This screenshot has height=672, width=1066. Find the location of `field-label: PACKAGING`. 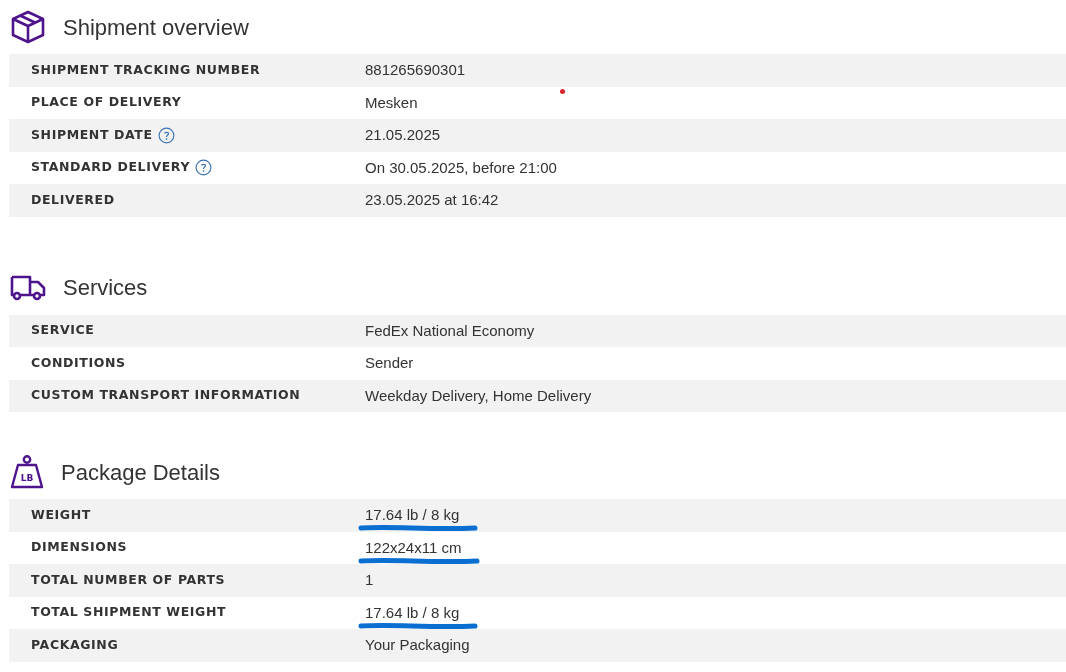

field-label: PACKAGING is located at coordinates (75, 644).